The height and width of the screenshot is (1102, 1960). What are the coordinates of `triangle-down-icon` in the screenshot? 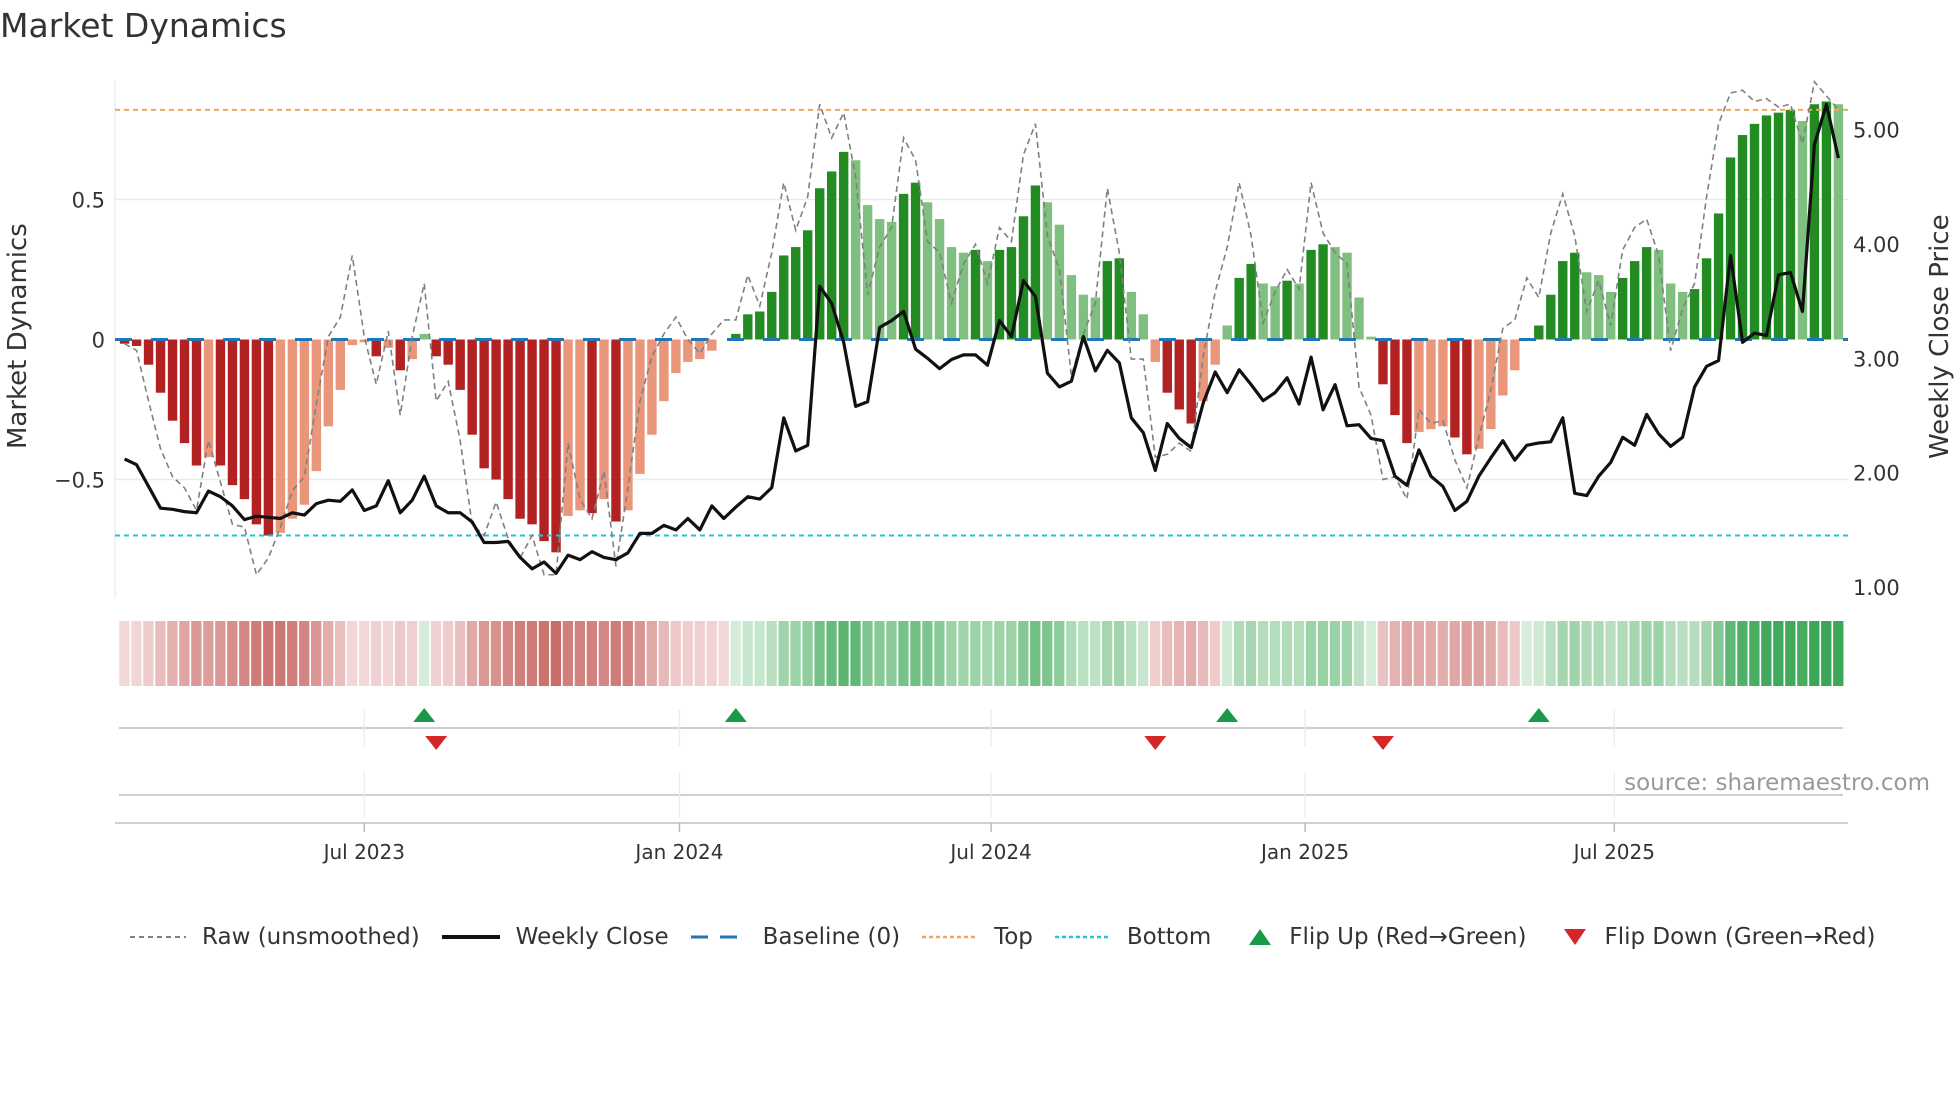 It's located at (1575, 937).